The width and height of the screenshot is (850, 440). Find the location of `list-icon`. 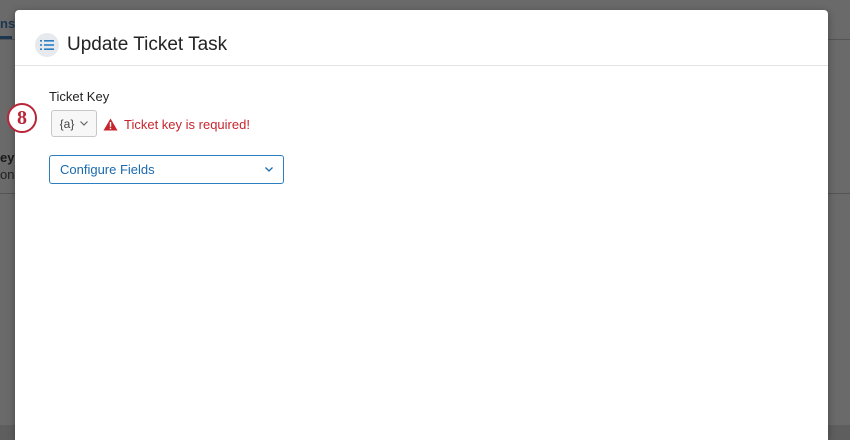

list-icon is located at coordinates (47, 45).